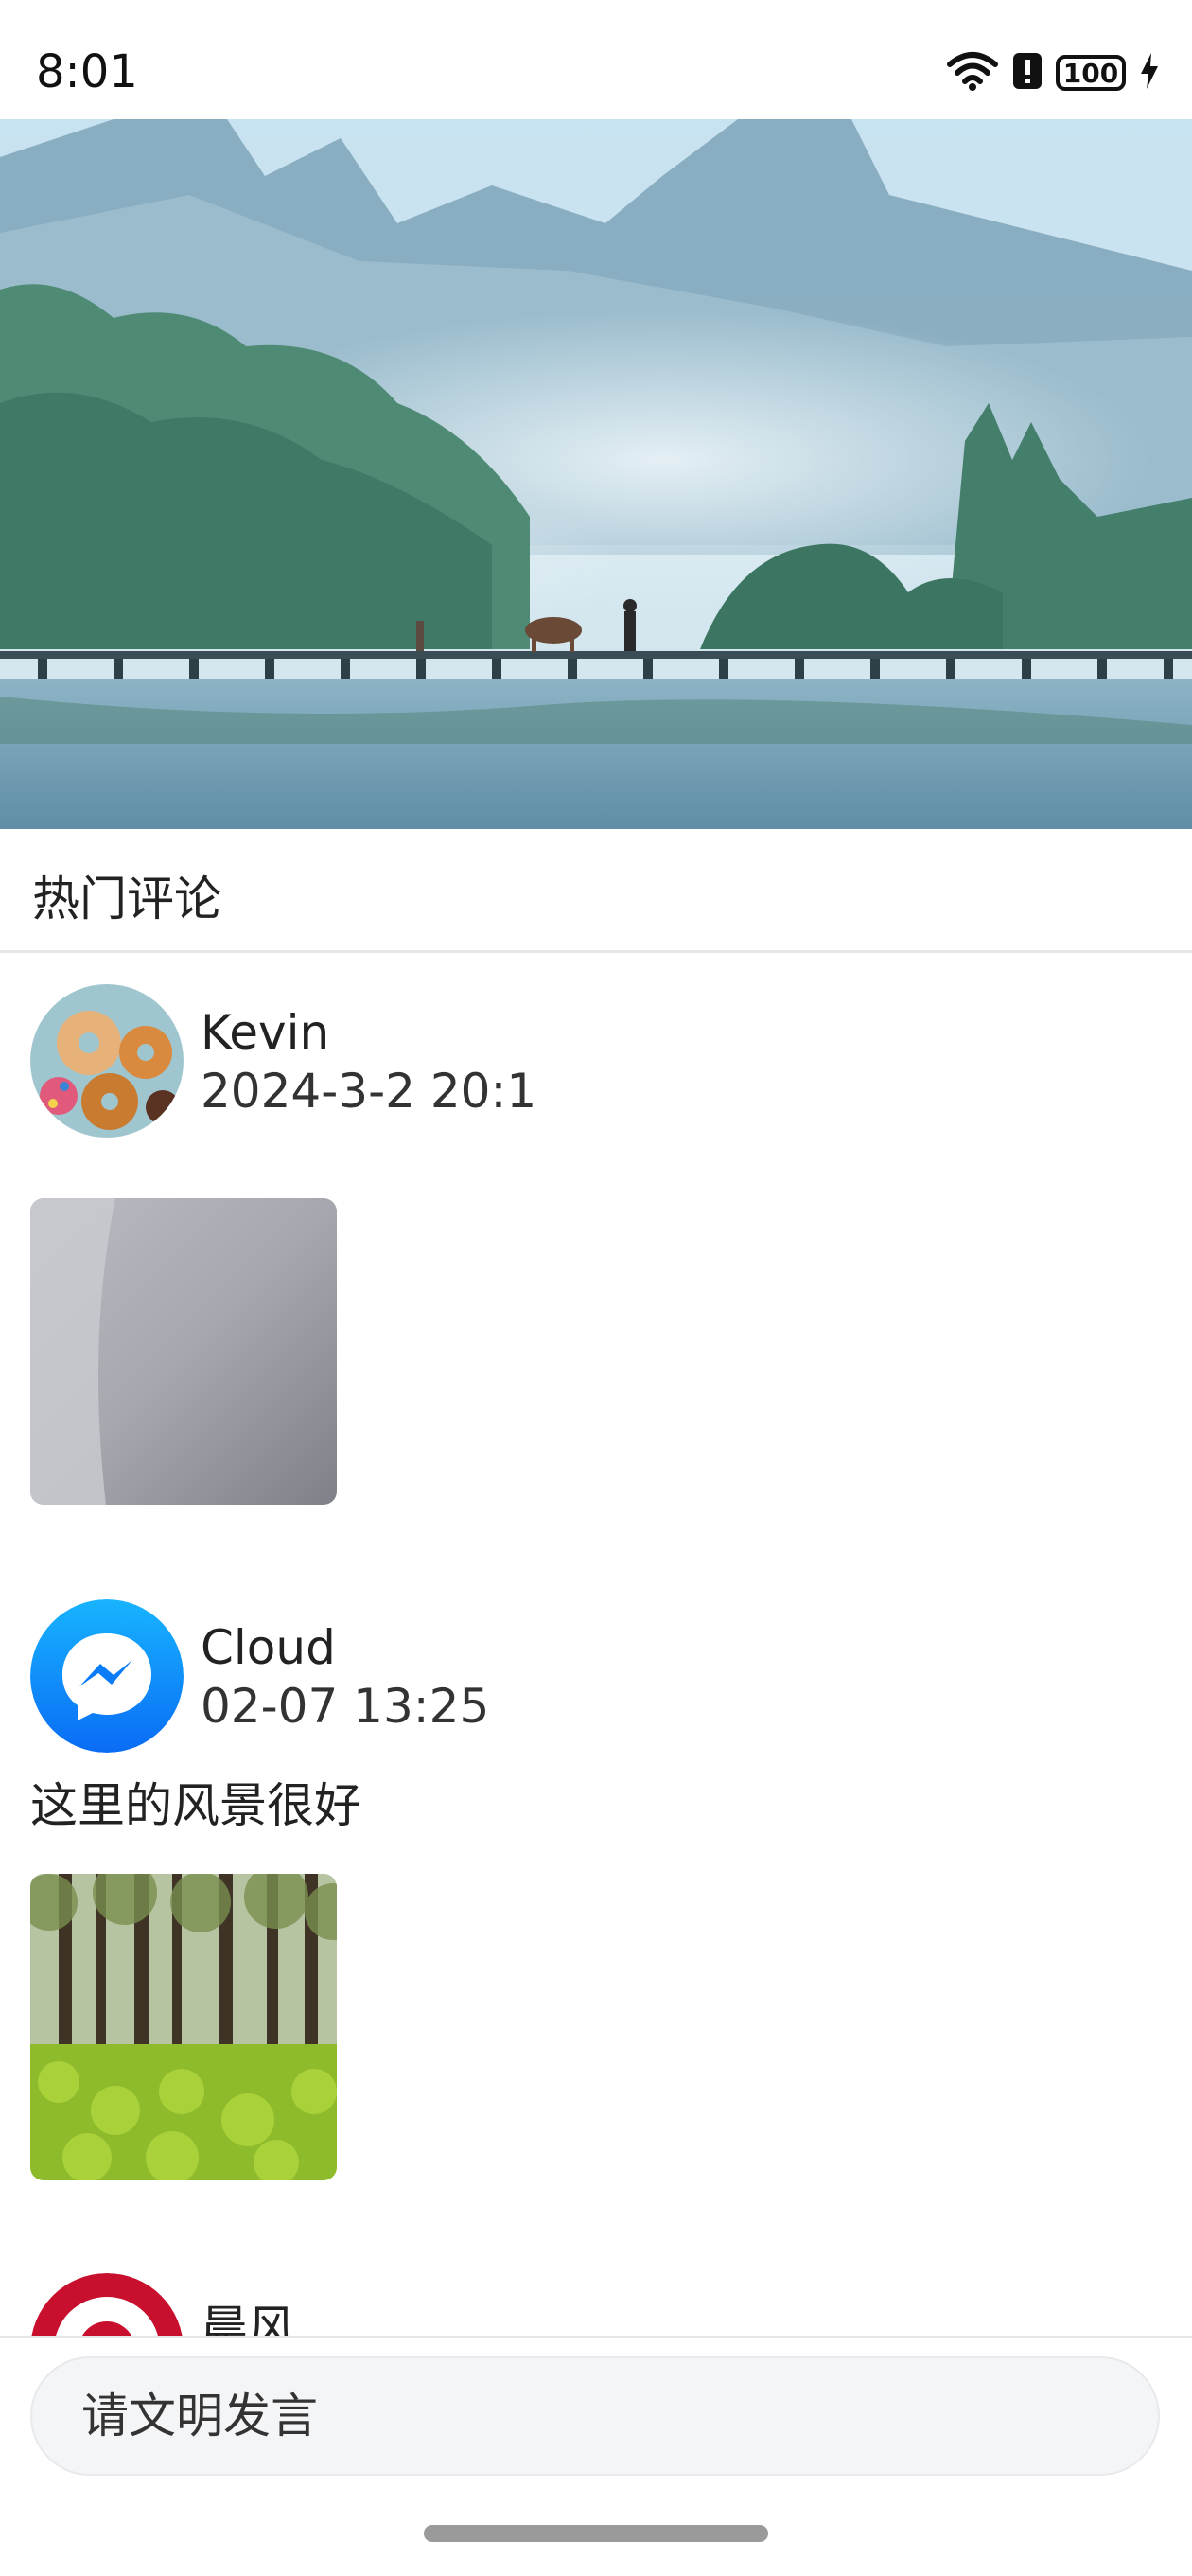  Describe the element at coordinates (596, 59) in the screenshot. I see `status-bar: 8:01 100` at that location.